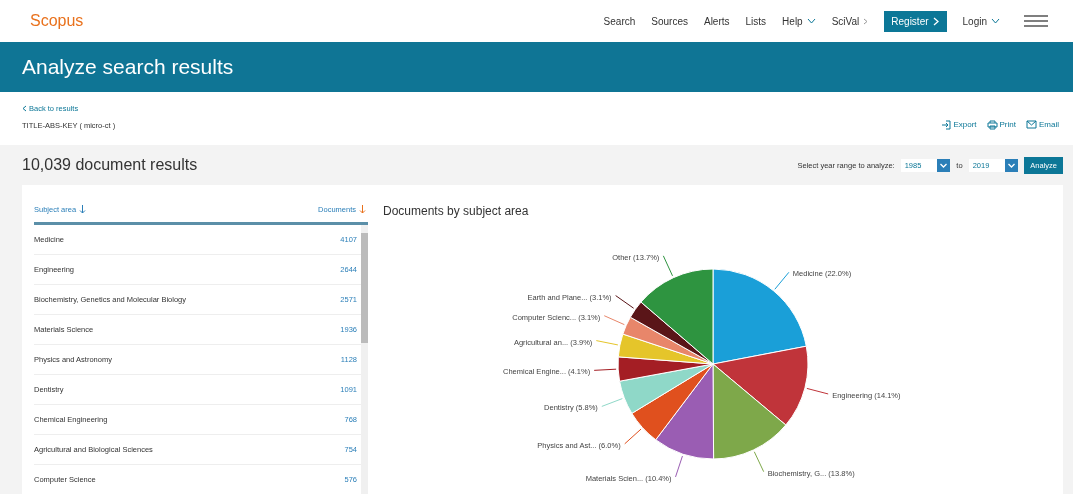  What do you see at coordinates (799, 21) in the screenshot?
I see `nav-link: Help` at bounding box center [799, 21].